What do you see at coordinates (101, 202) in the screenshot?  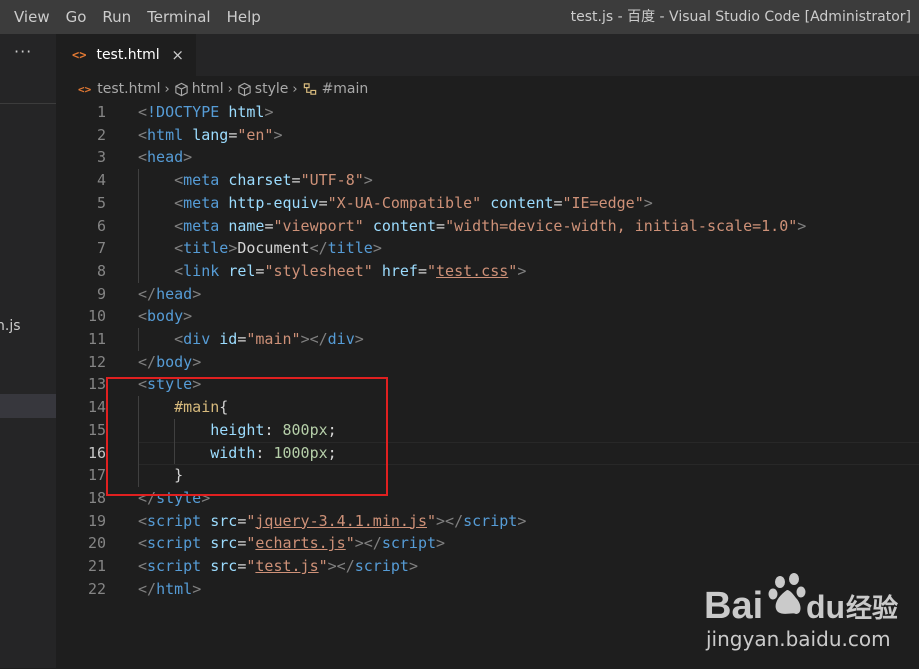 I see `line-number: 5` at bounding box center [101, 202].